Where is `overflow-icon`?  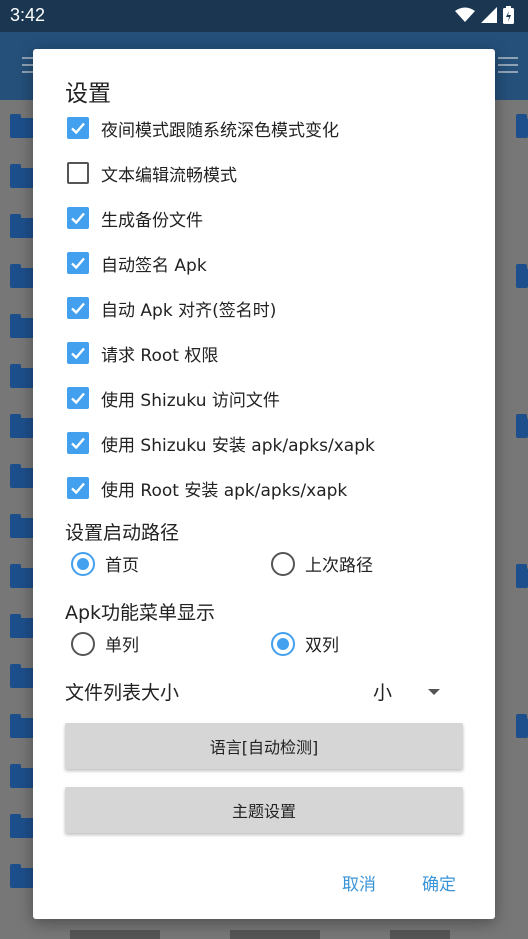
overflow-icon is located at coordinates (508, 67).